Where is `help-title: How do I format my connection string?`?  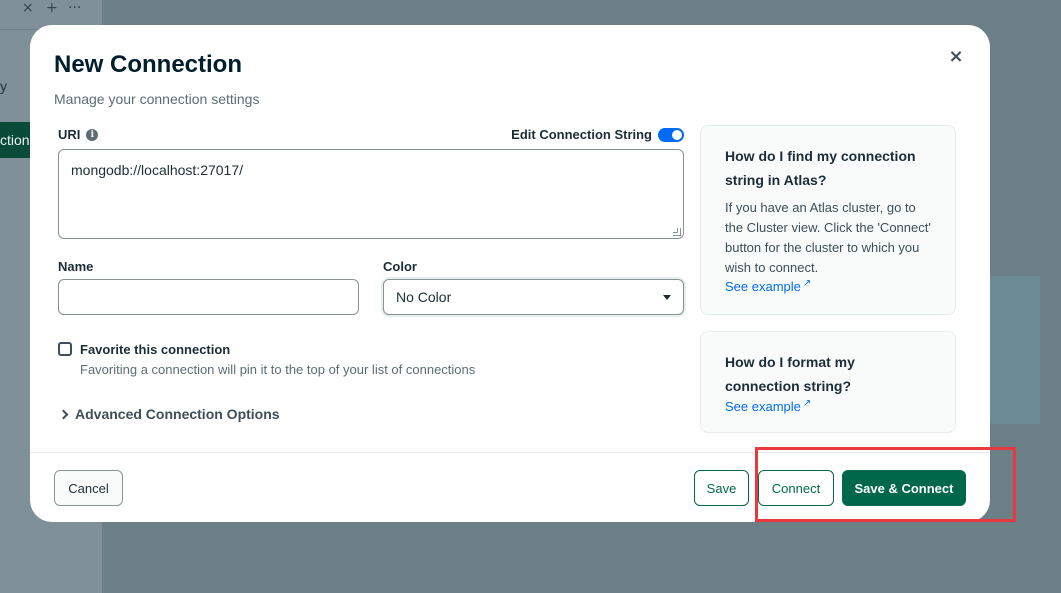 help-title: How do I format my connection string? is located at coordinates (790, 374).